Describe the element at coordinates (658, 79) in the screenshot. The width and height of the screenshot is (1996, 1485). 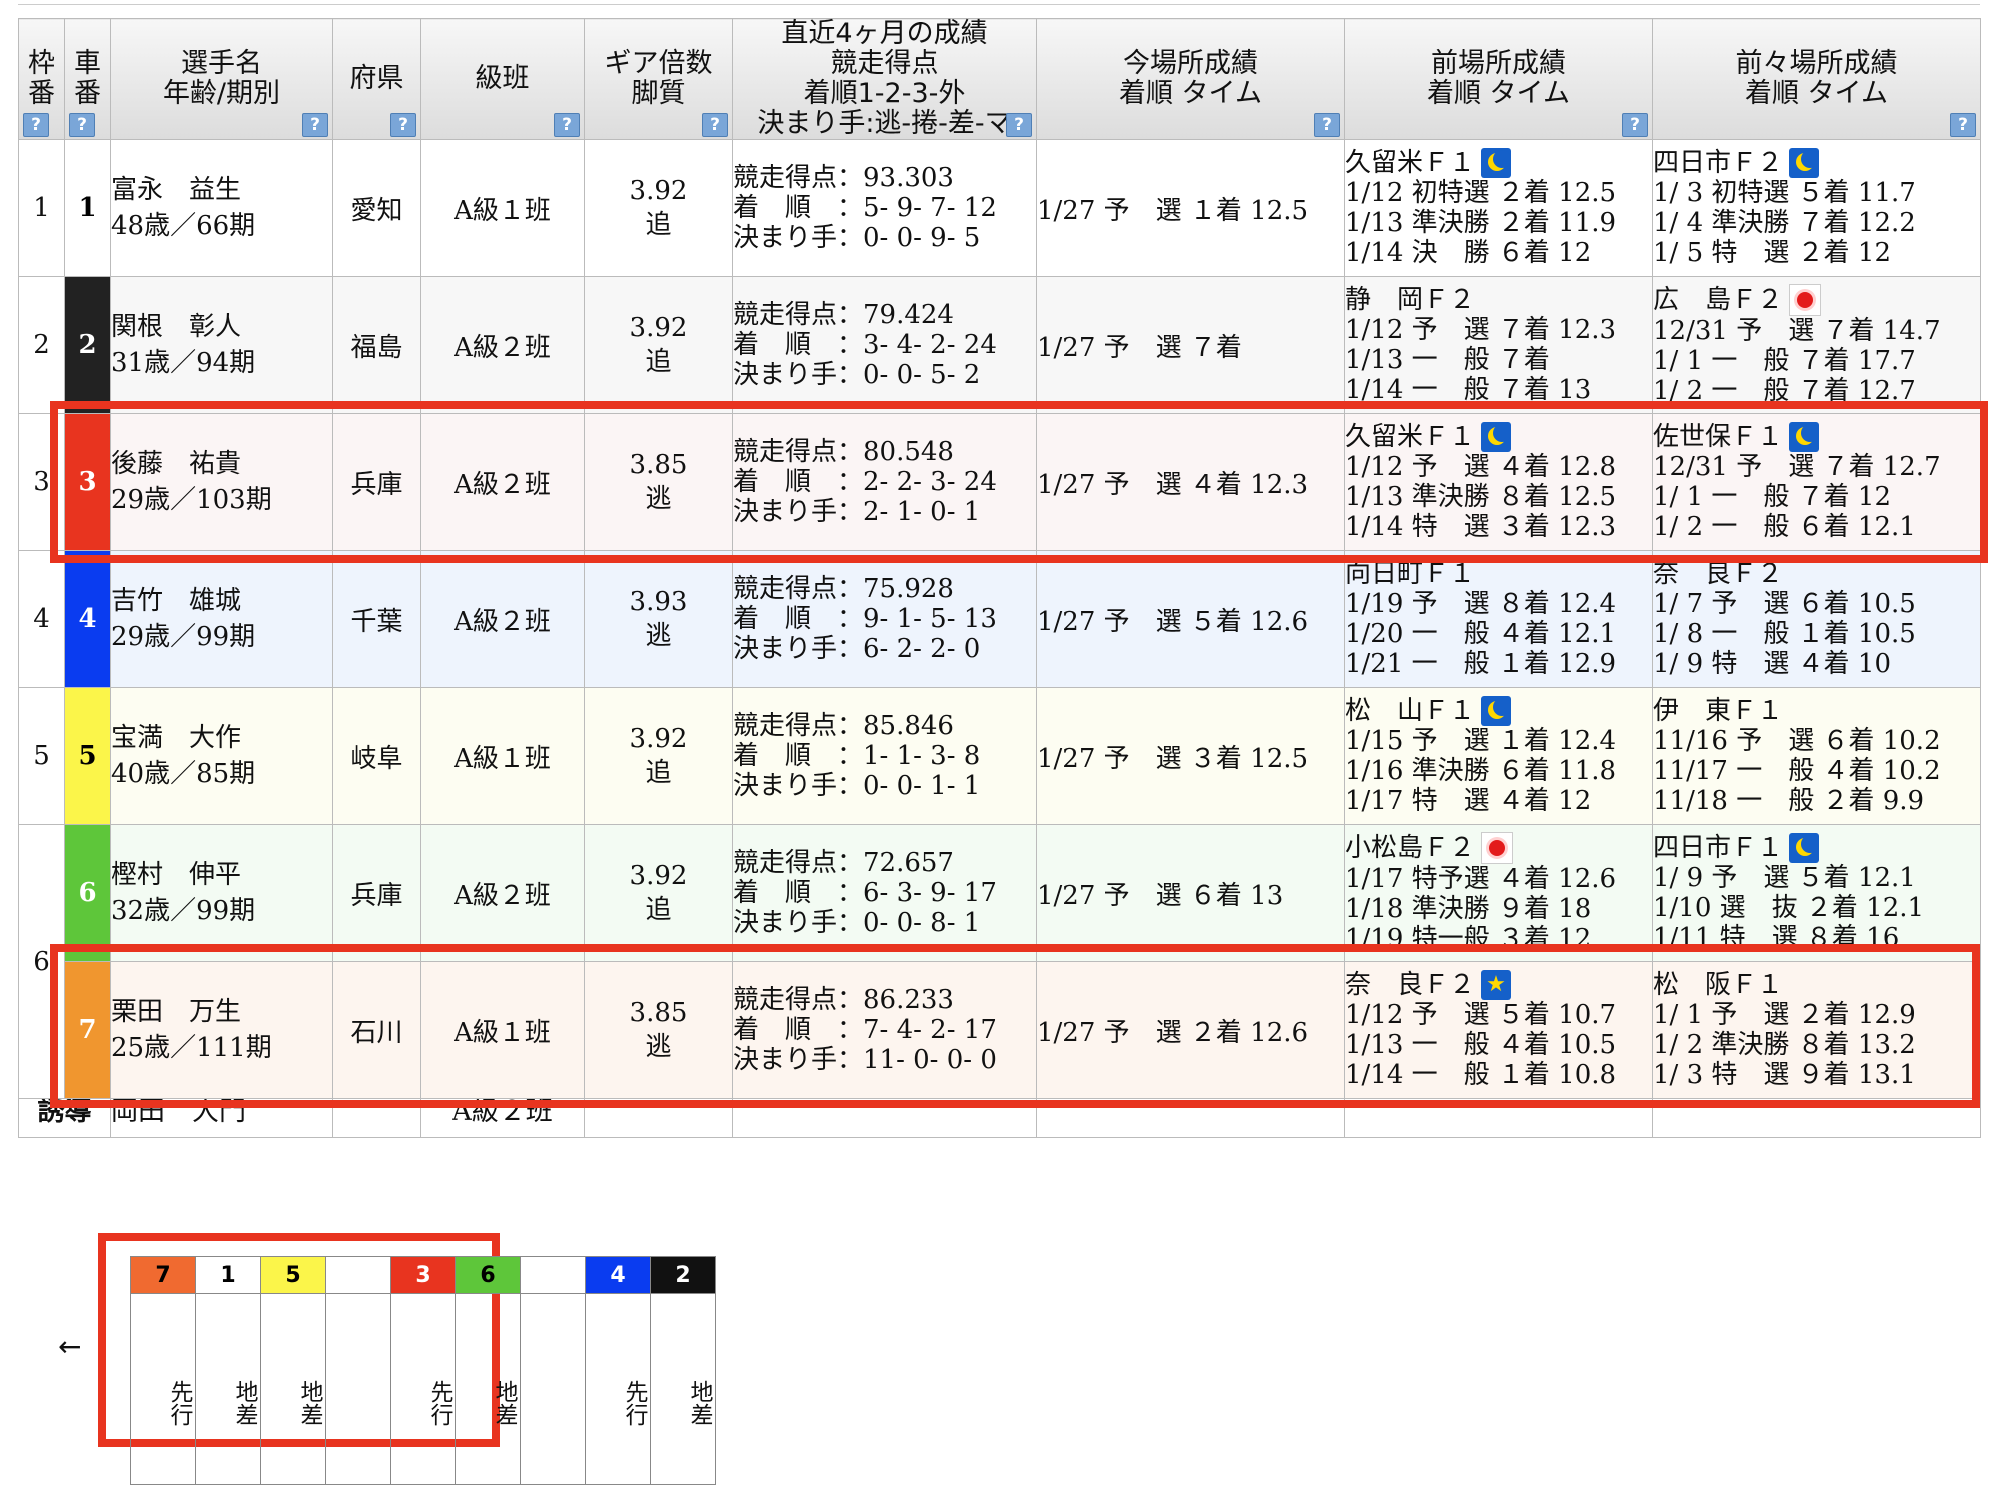
I see `header-gear: ギア倍数 脚質?` at that location.